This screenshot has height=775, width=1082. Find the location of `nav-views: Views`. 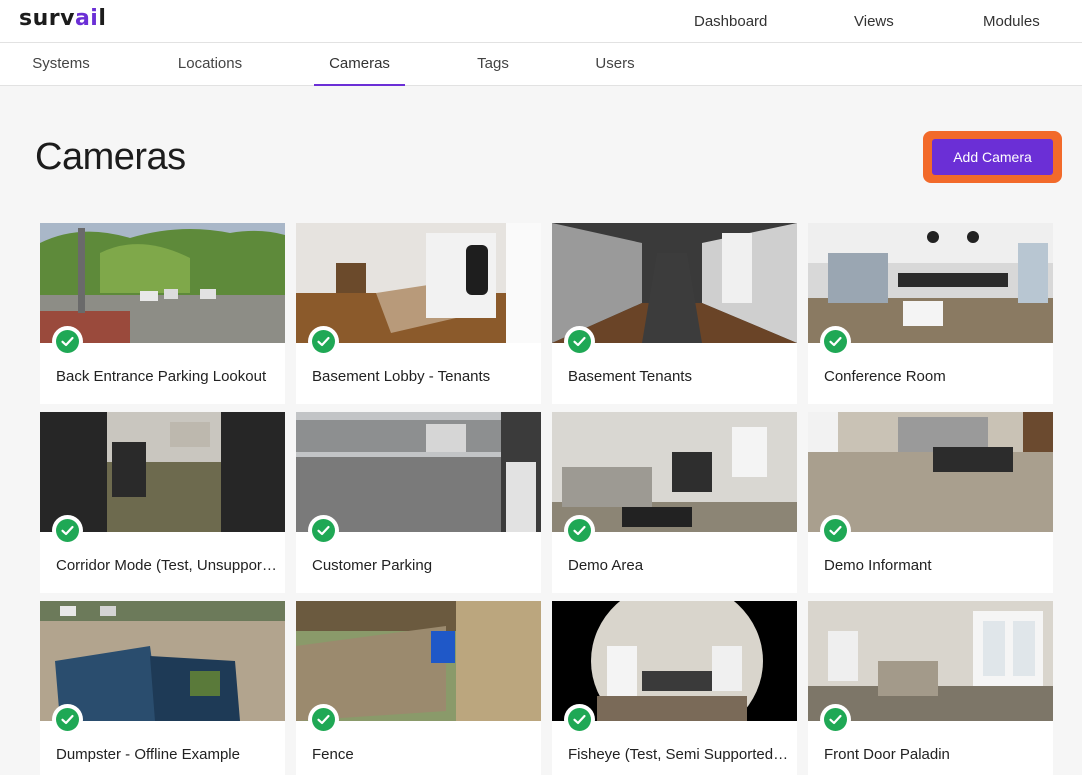

nav-views: Views is located at coordinates (874, 21).